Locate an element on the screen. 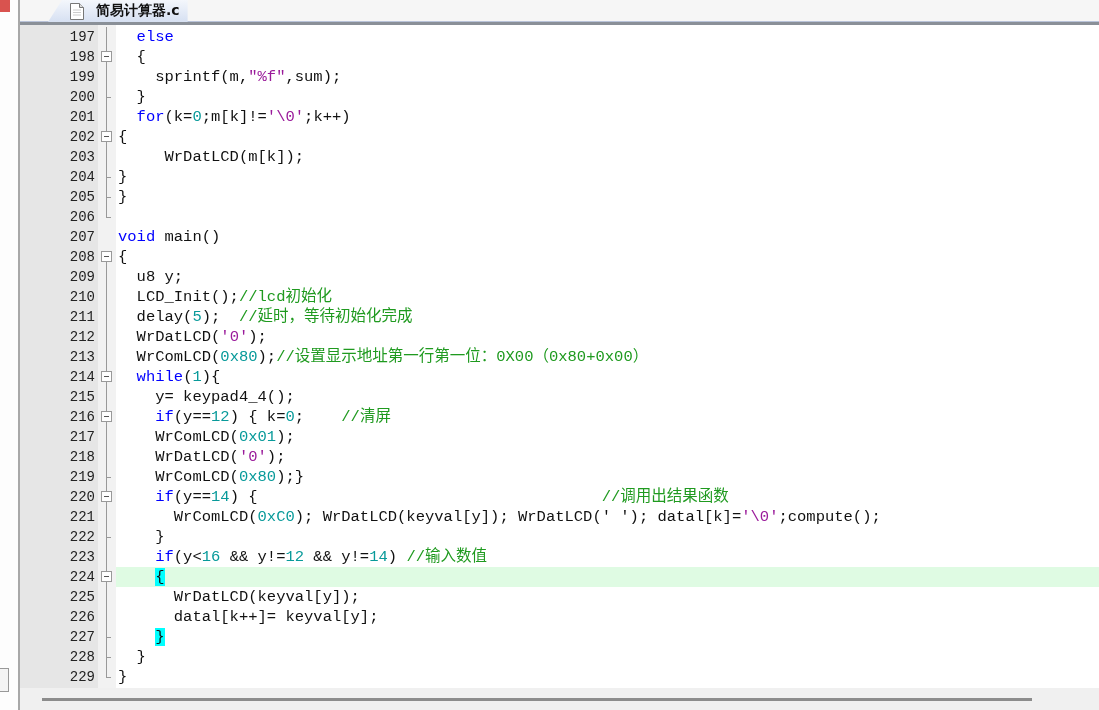 This screenshot has width=1099, height=710. panel-control is located at coordinates (4, 680).